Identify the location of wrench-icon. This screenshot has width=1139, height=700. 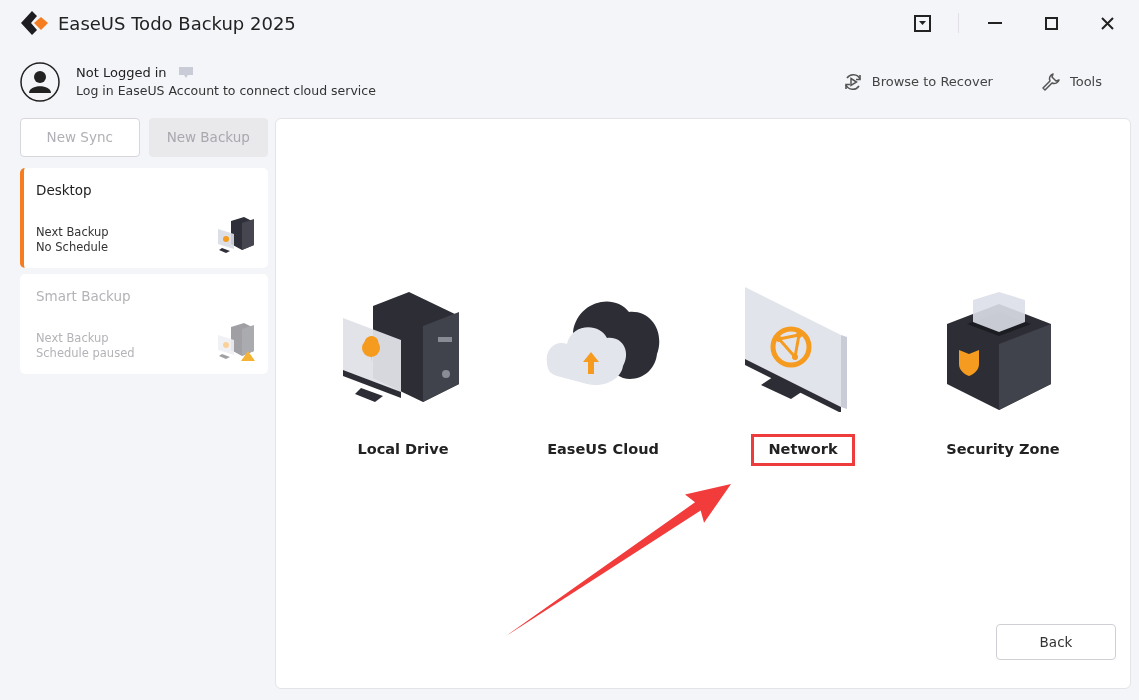
(1050, 82).